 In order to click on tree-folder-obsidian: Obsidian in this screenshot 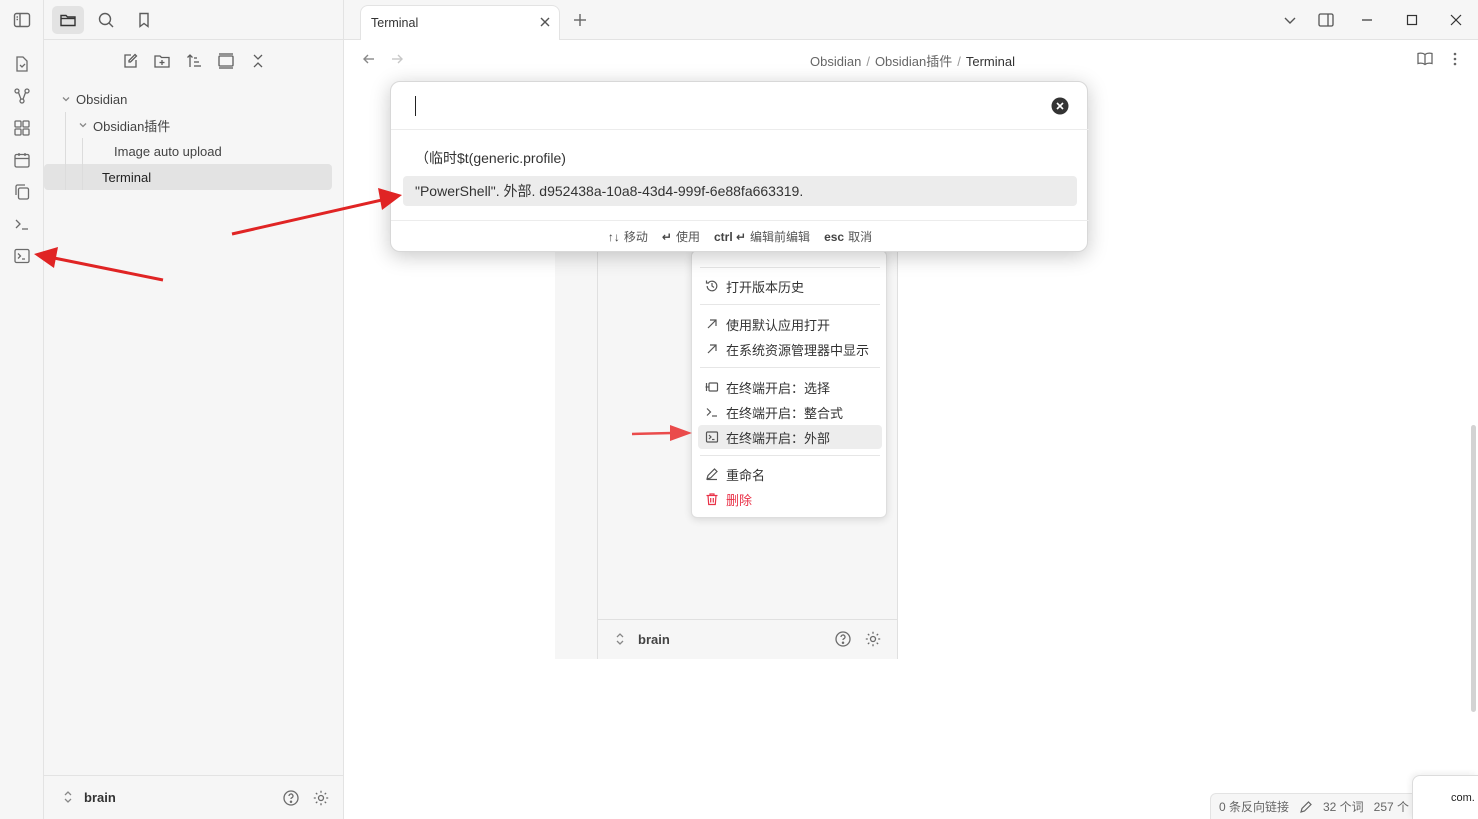, I will do `click(194, 99)`.